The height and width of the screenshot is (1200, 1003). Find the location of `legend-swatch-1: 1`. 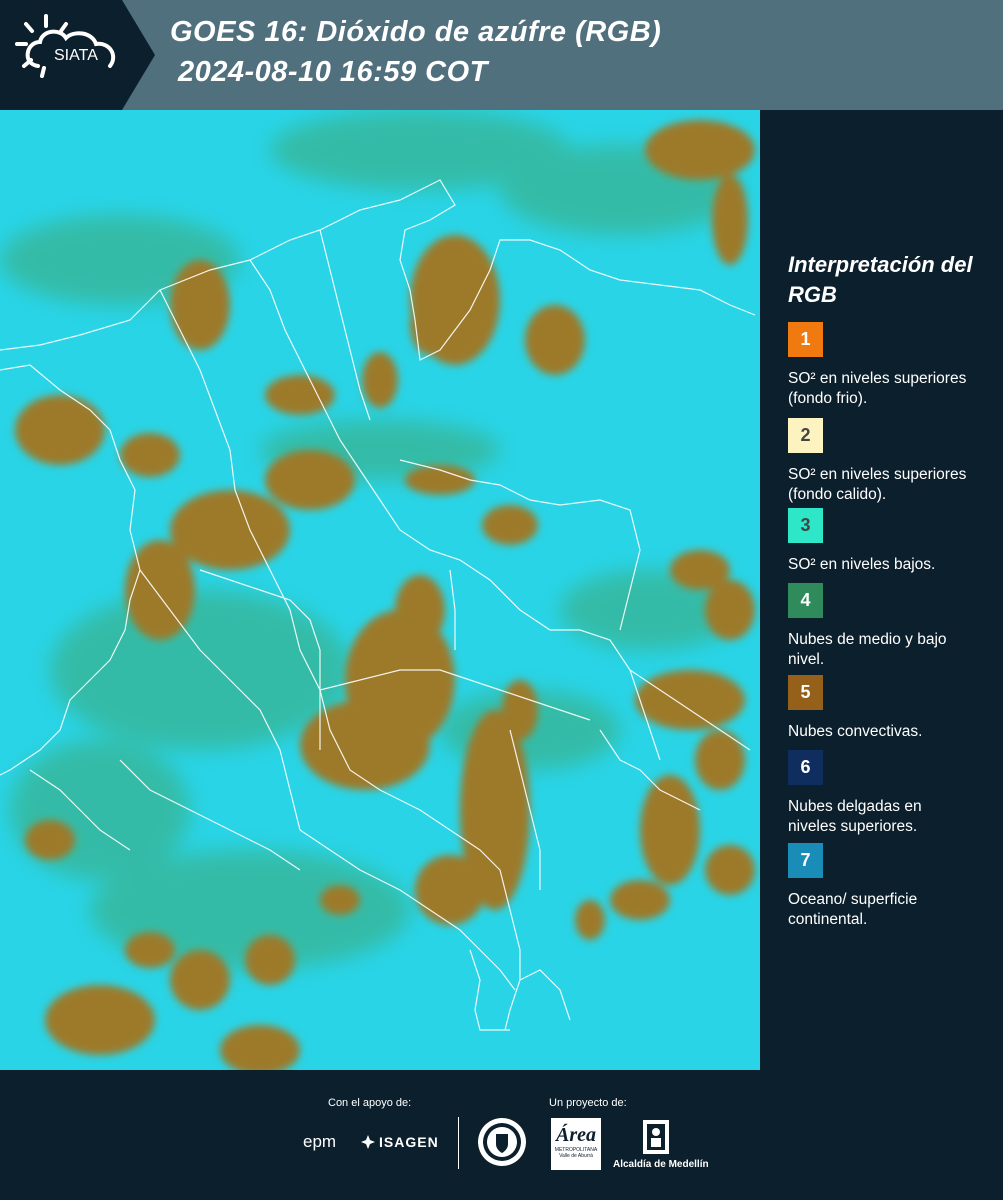

legend-swatch-1: 1 is located at coordinates (805, 339).